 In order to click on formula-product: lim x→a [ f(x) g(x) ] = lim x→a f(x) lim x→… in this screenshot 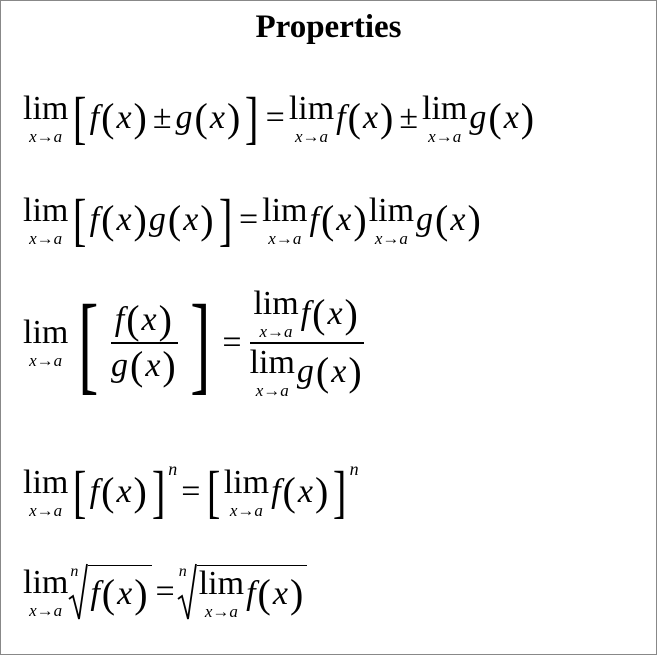, I will do `click(252, 219)`.